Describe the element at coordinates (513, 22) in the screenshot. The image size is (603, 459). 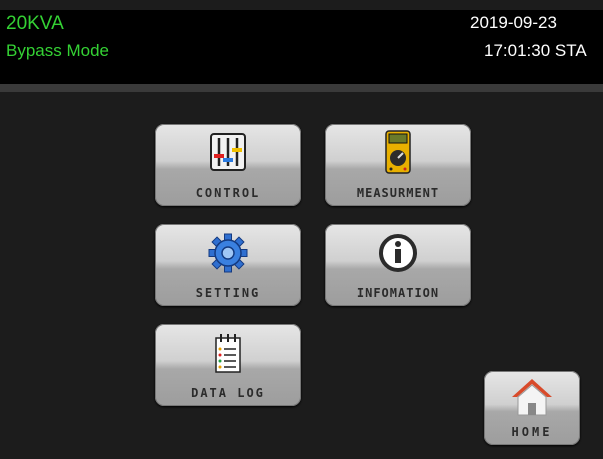
I see `date-label: 2019-09-23` at that location.